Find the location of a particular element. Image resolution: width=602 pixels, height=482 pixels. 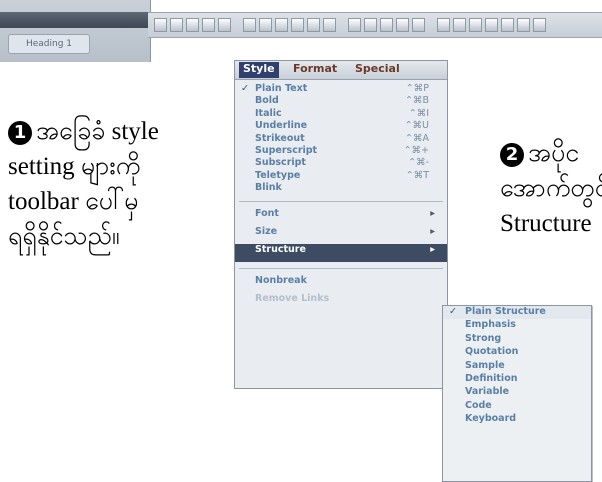

menu-item-strikeout: Strikeout ⌃⌘A is located at coordinates (341, 139).